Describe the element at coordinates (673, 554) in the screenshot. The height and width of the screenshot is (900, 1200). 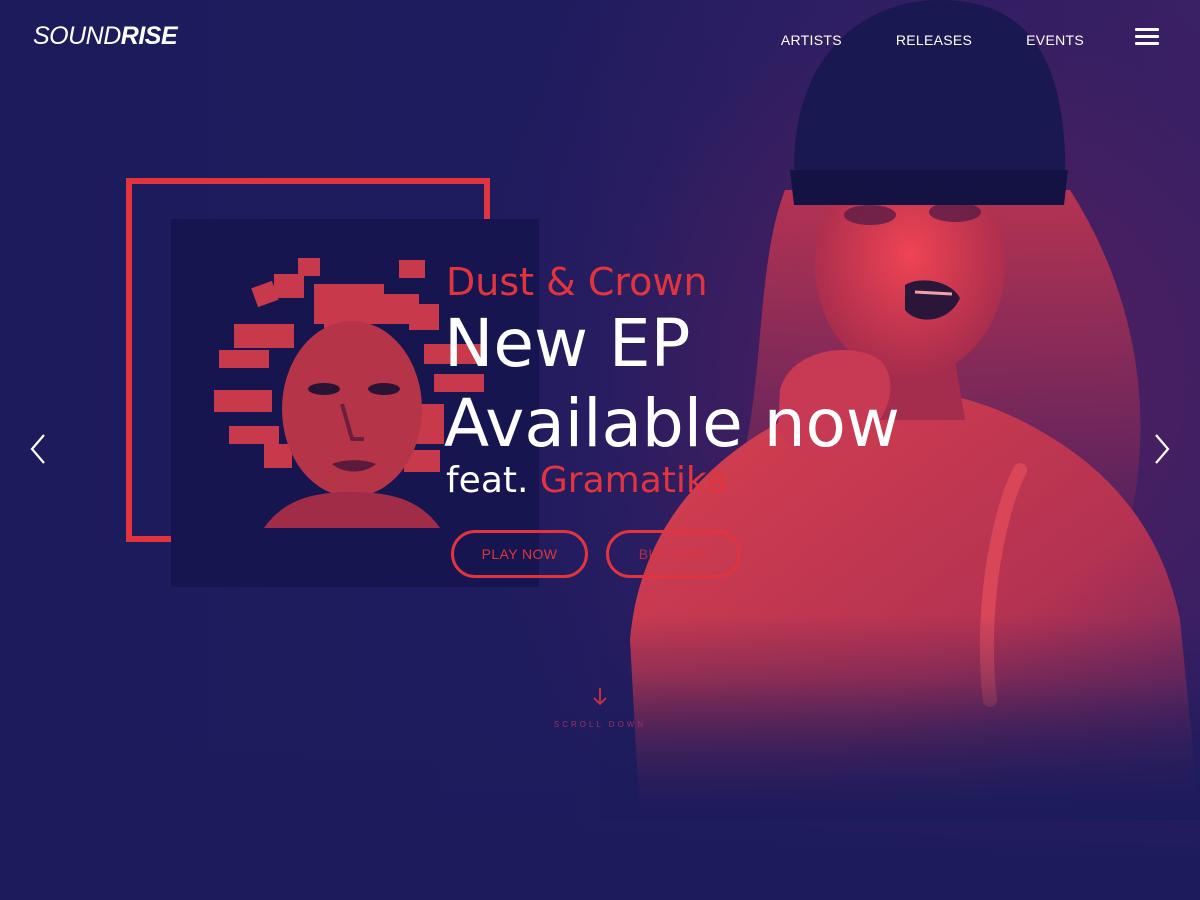
I see `buy-now-button: BUY NOW` at that location.